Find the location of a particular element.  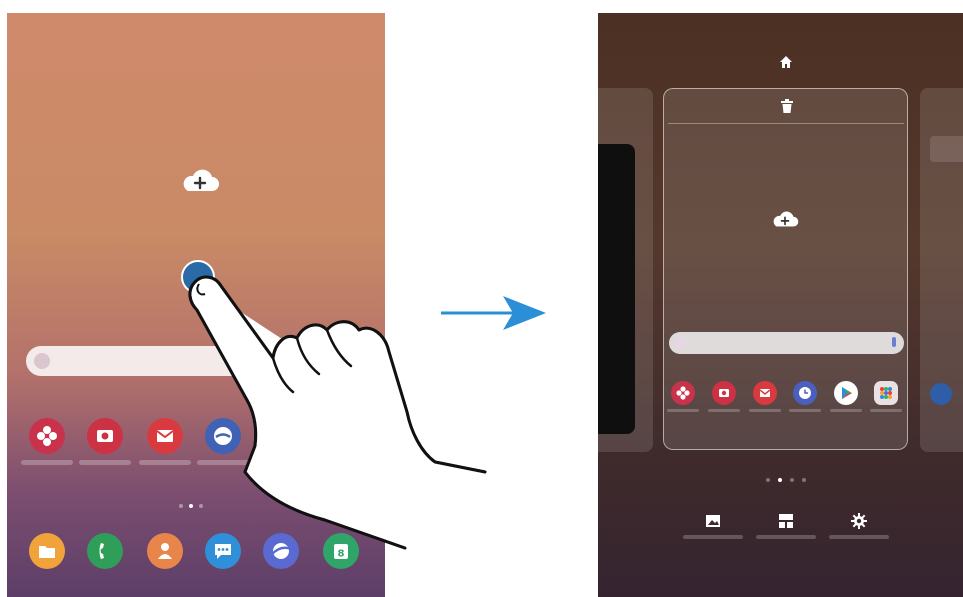

home-icon is located at coordinates (786, 62).